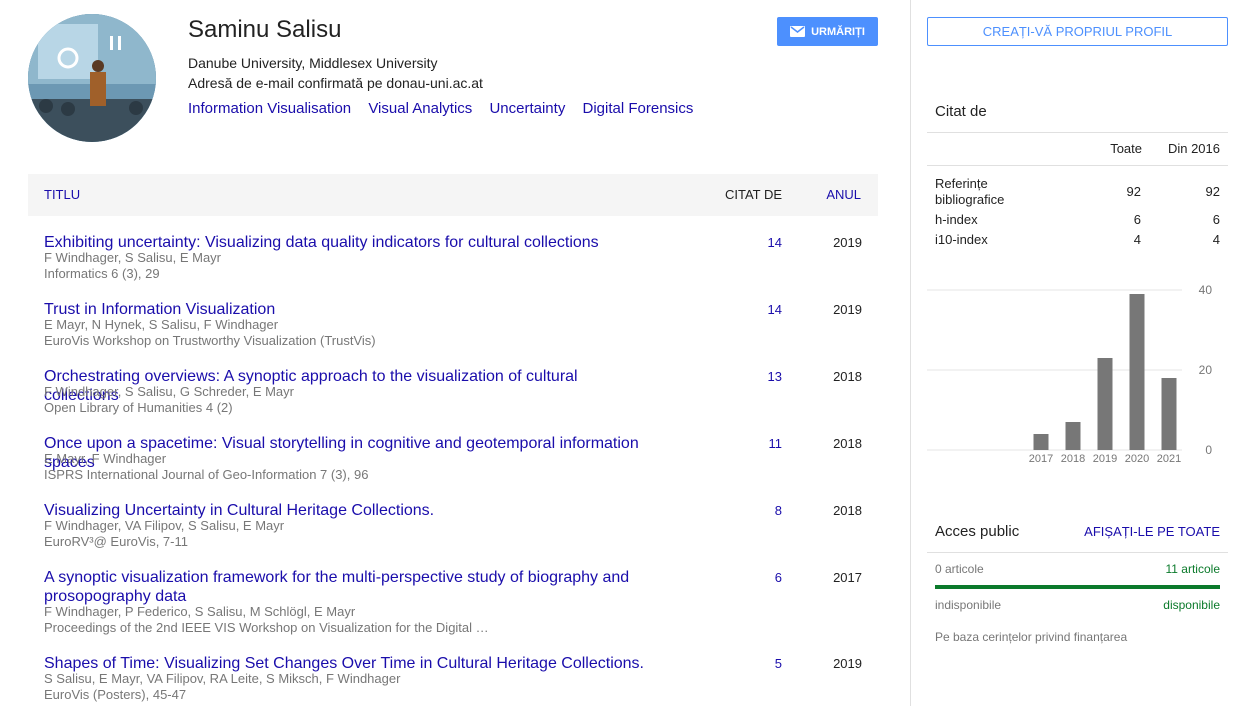 The width and height of the screenshot is (1256, 706). Describe the element at coordinates (1169, 459) in the screenshot. I see `x-tick-label: 2021` at that location.